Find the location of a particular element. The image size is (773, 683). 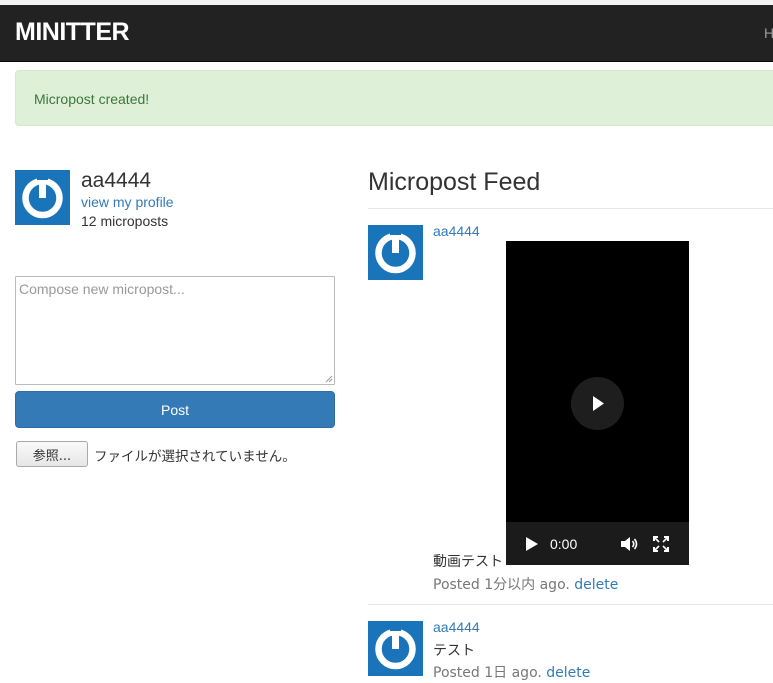

feed-item-content: 動画テスト is located at coordinates (468, 562).